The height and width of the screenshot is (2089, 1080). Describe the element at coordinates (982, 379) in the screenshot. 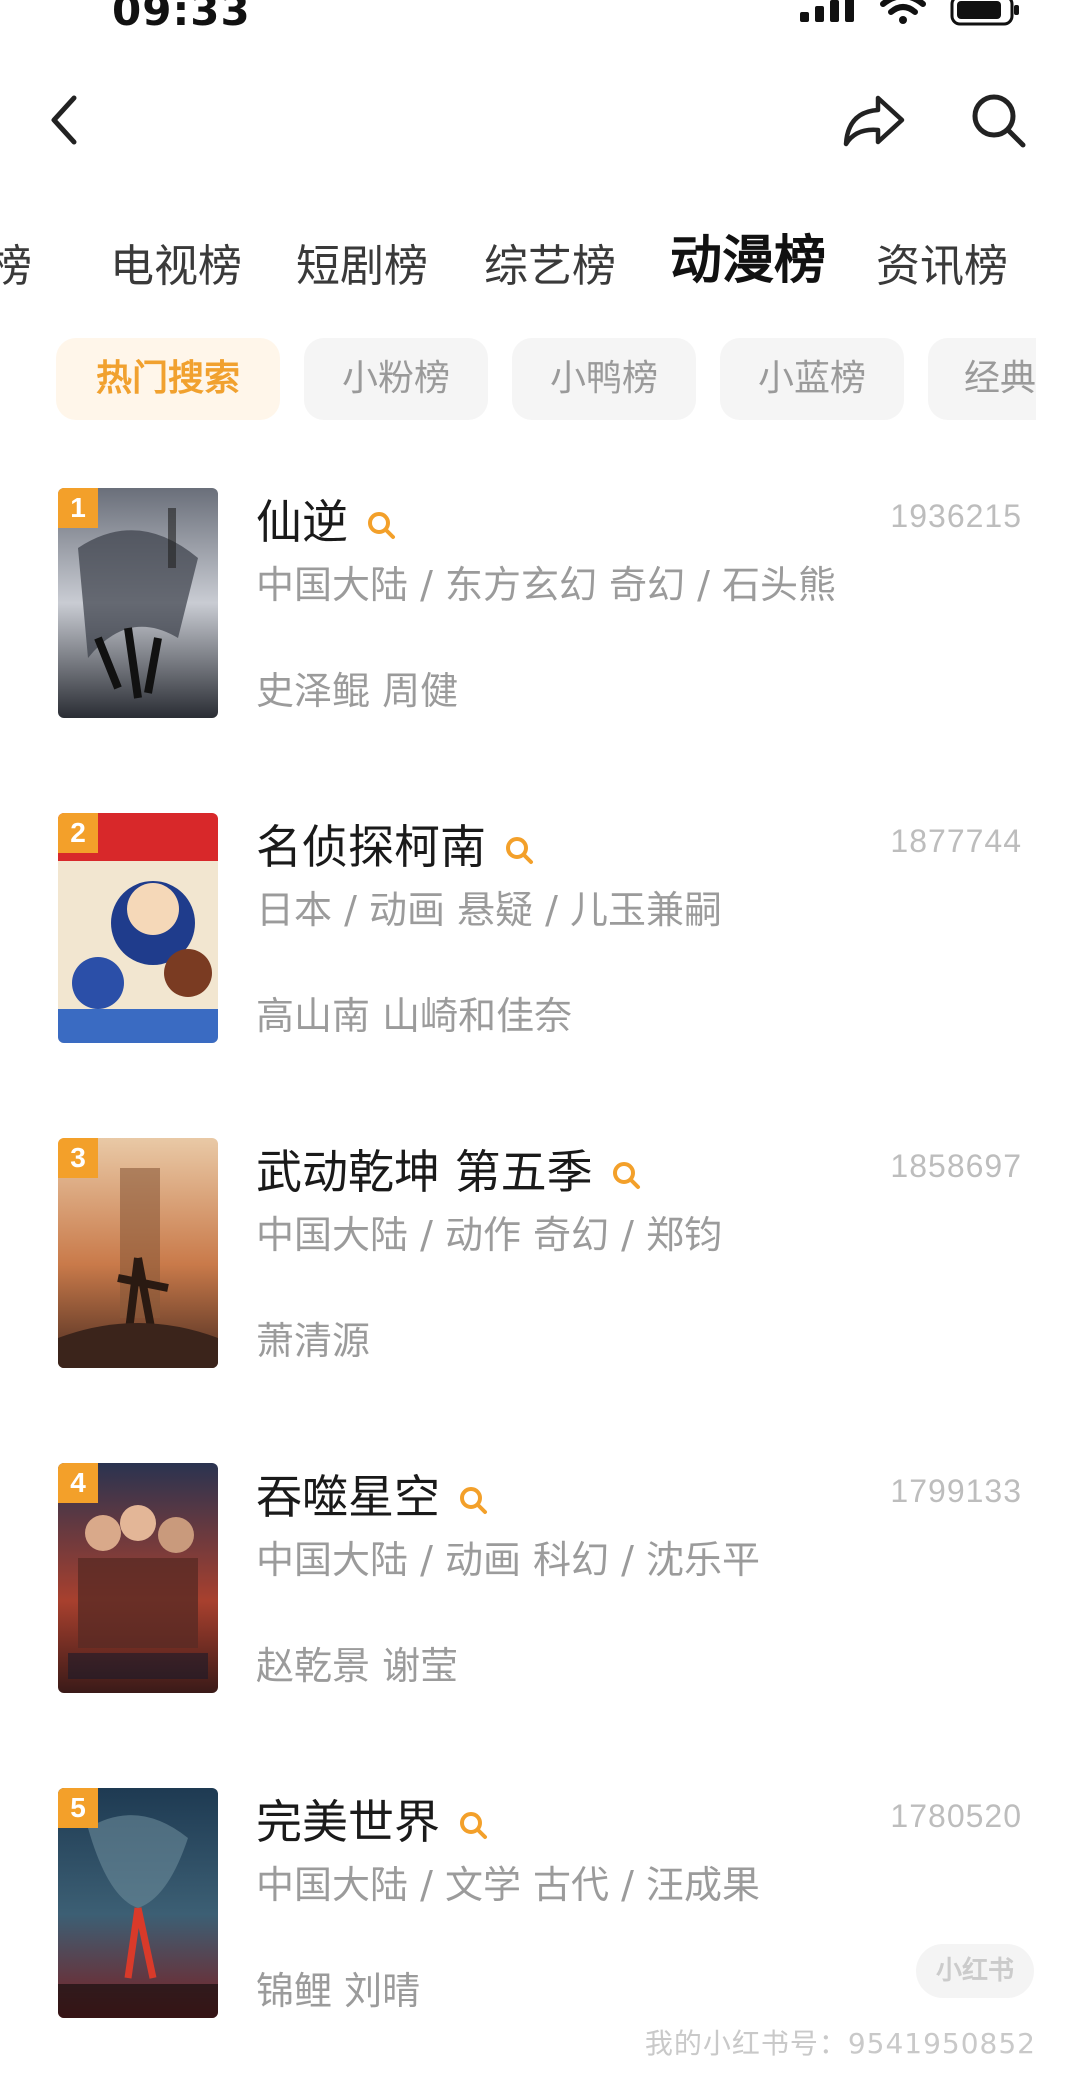

I see `chip-classic: 经典` at that location.